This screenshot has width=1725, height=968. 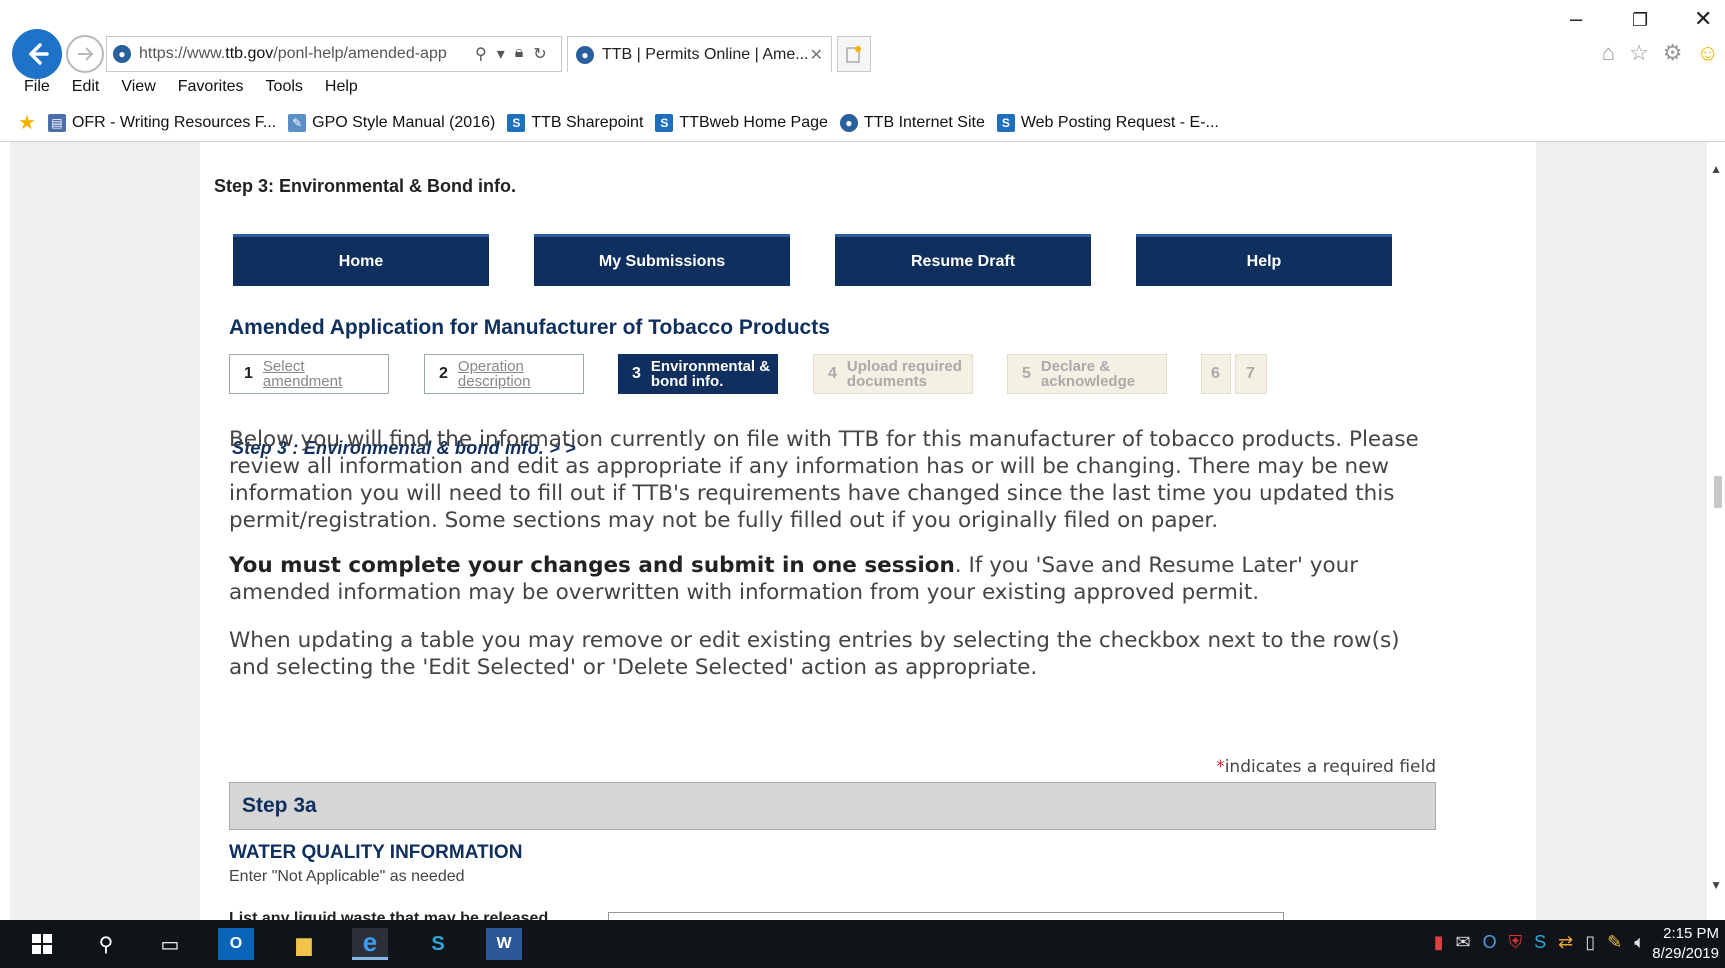 I want to click on section-header-step-3a: Step 3a, so click(x=832, y=806).